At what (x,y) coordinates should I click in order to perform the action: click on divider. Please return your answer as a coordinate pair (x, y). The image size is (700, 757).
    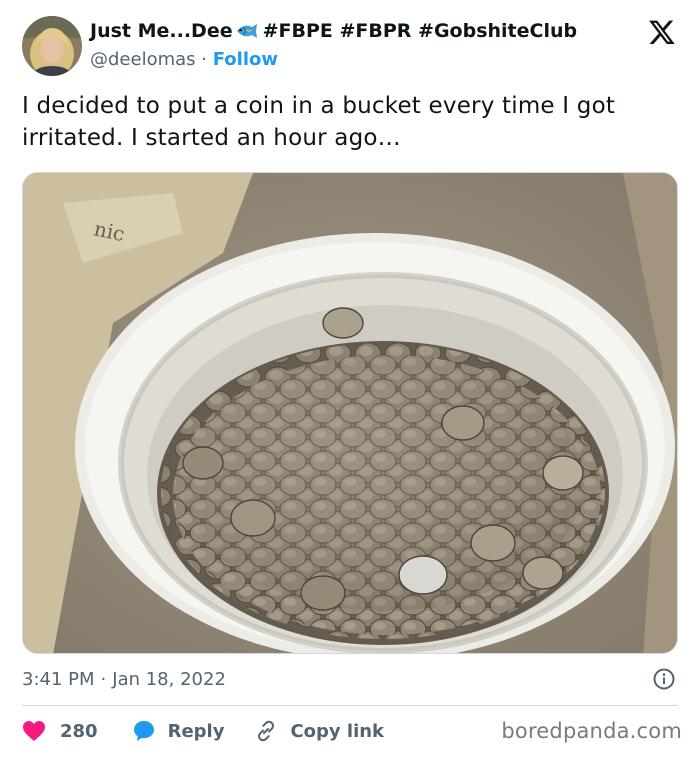
    Looking at the image, I should click on (350, 705).